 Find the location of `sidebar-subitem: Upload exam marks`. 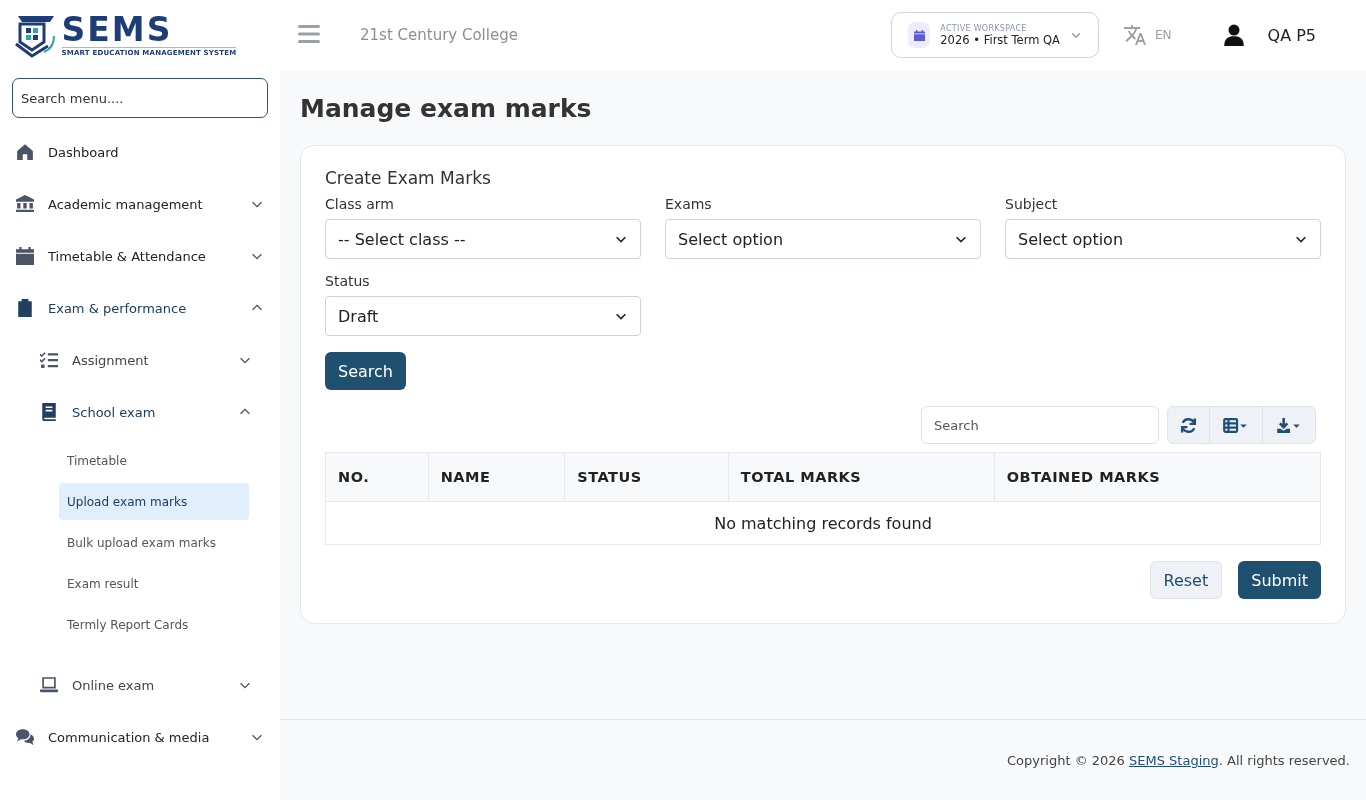

sidebar-subitem: Upload exam marks is located at coordinates (154, 501).